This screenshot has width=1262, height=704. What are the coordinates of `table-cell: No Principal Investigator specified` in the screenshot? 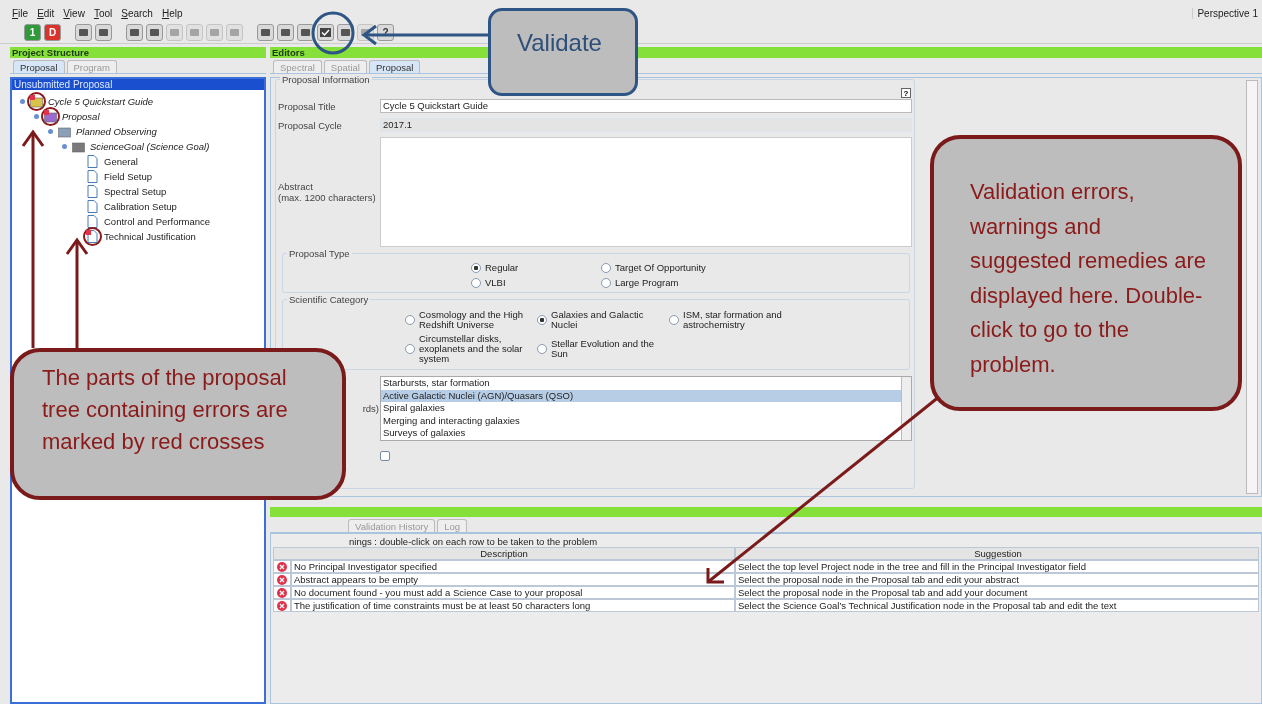 It's located at (513, 566).